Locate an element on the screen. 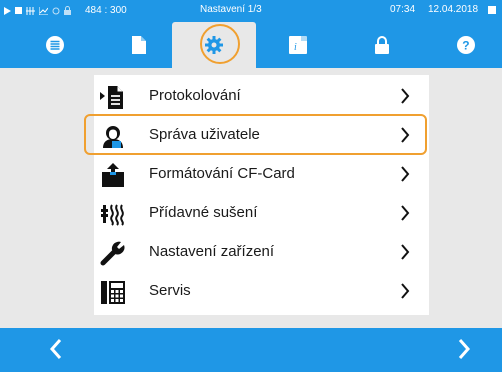 This screenshot has width=502, height=372. status-bar: 484 : 300 Nastavení 1/3 07:34 12.04.2018 is located at coordinates (251, 11).